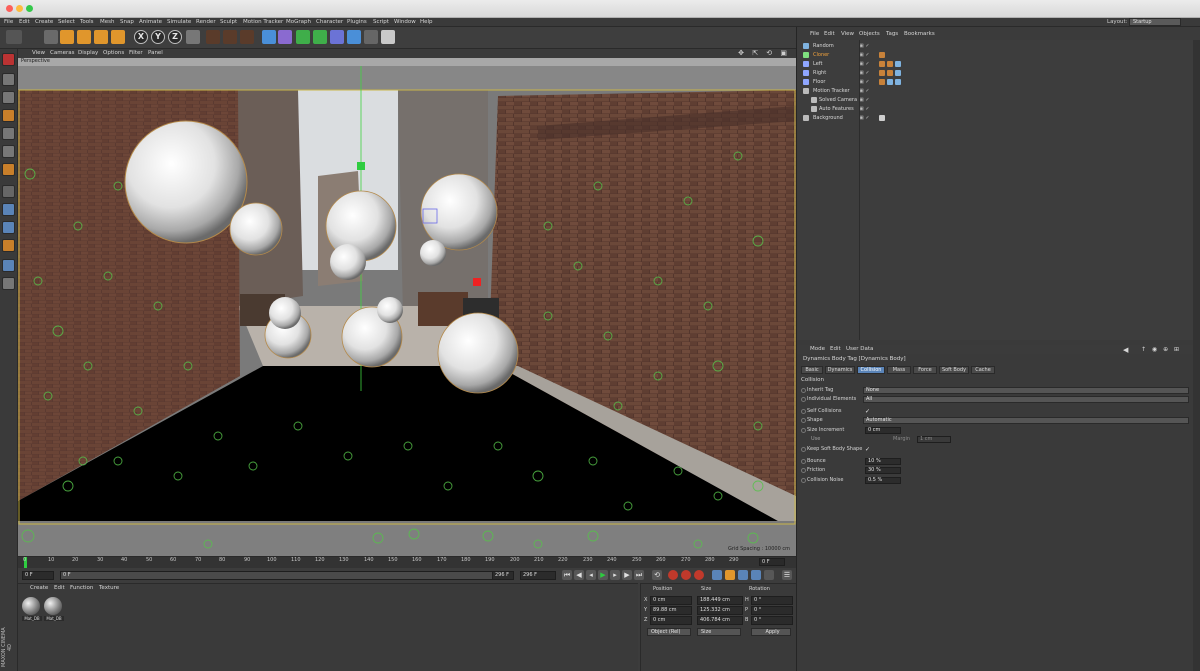 The width and height of the screenshot is (1200, 671). I want to click on workplane-icon, so click(8, 115).